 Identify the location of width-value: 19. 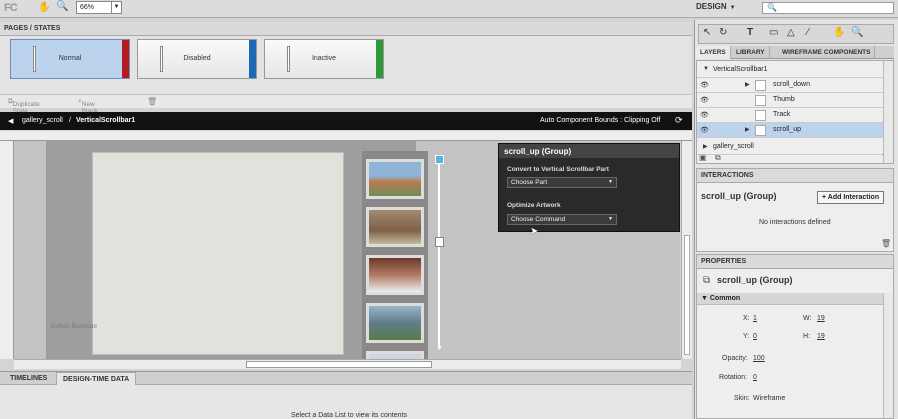
(821, 318).